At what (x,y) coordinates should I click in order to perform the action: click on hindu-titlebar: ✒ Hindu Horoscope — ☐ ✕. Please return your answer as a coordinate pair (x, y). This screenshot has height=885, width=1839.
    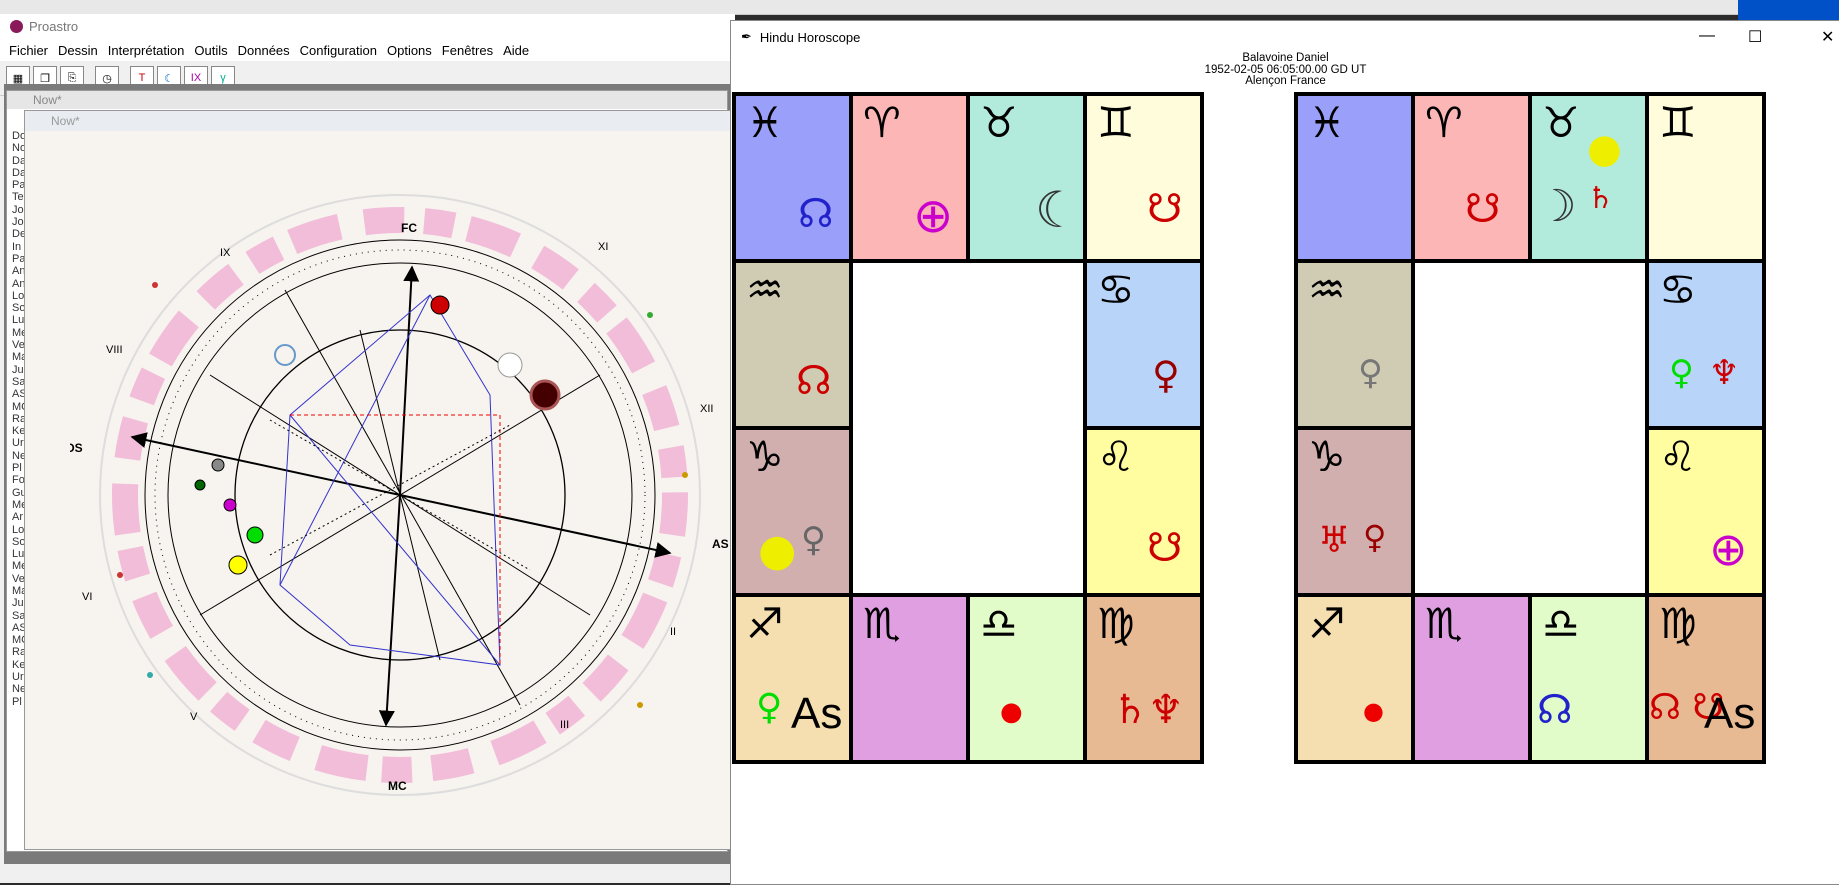
    Looking at the image, I should click on (1285, 37).